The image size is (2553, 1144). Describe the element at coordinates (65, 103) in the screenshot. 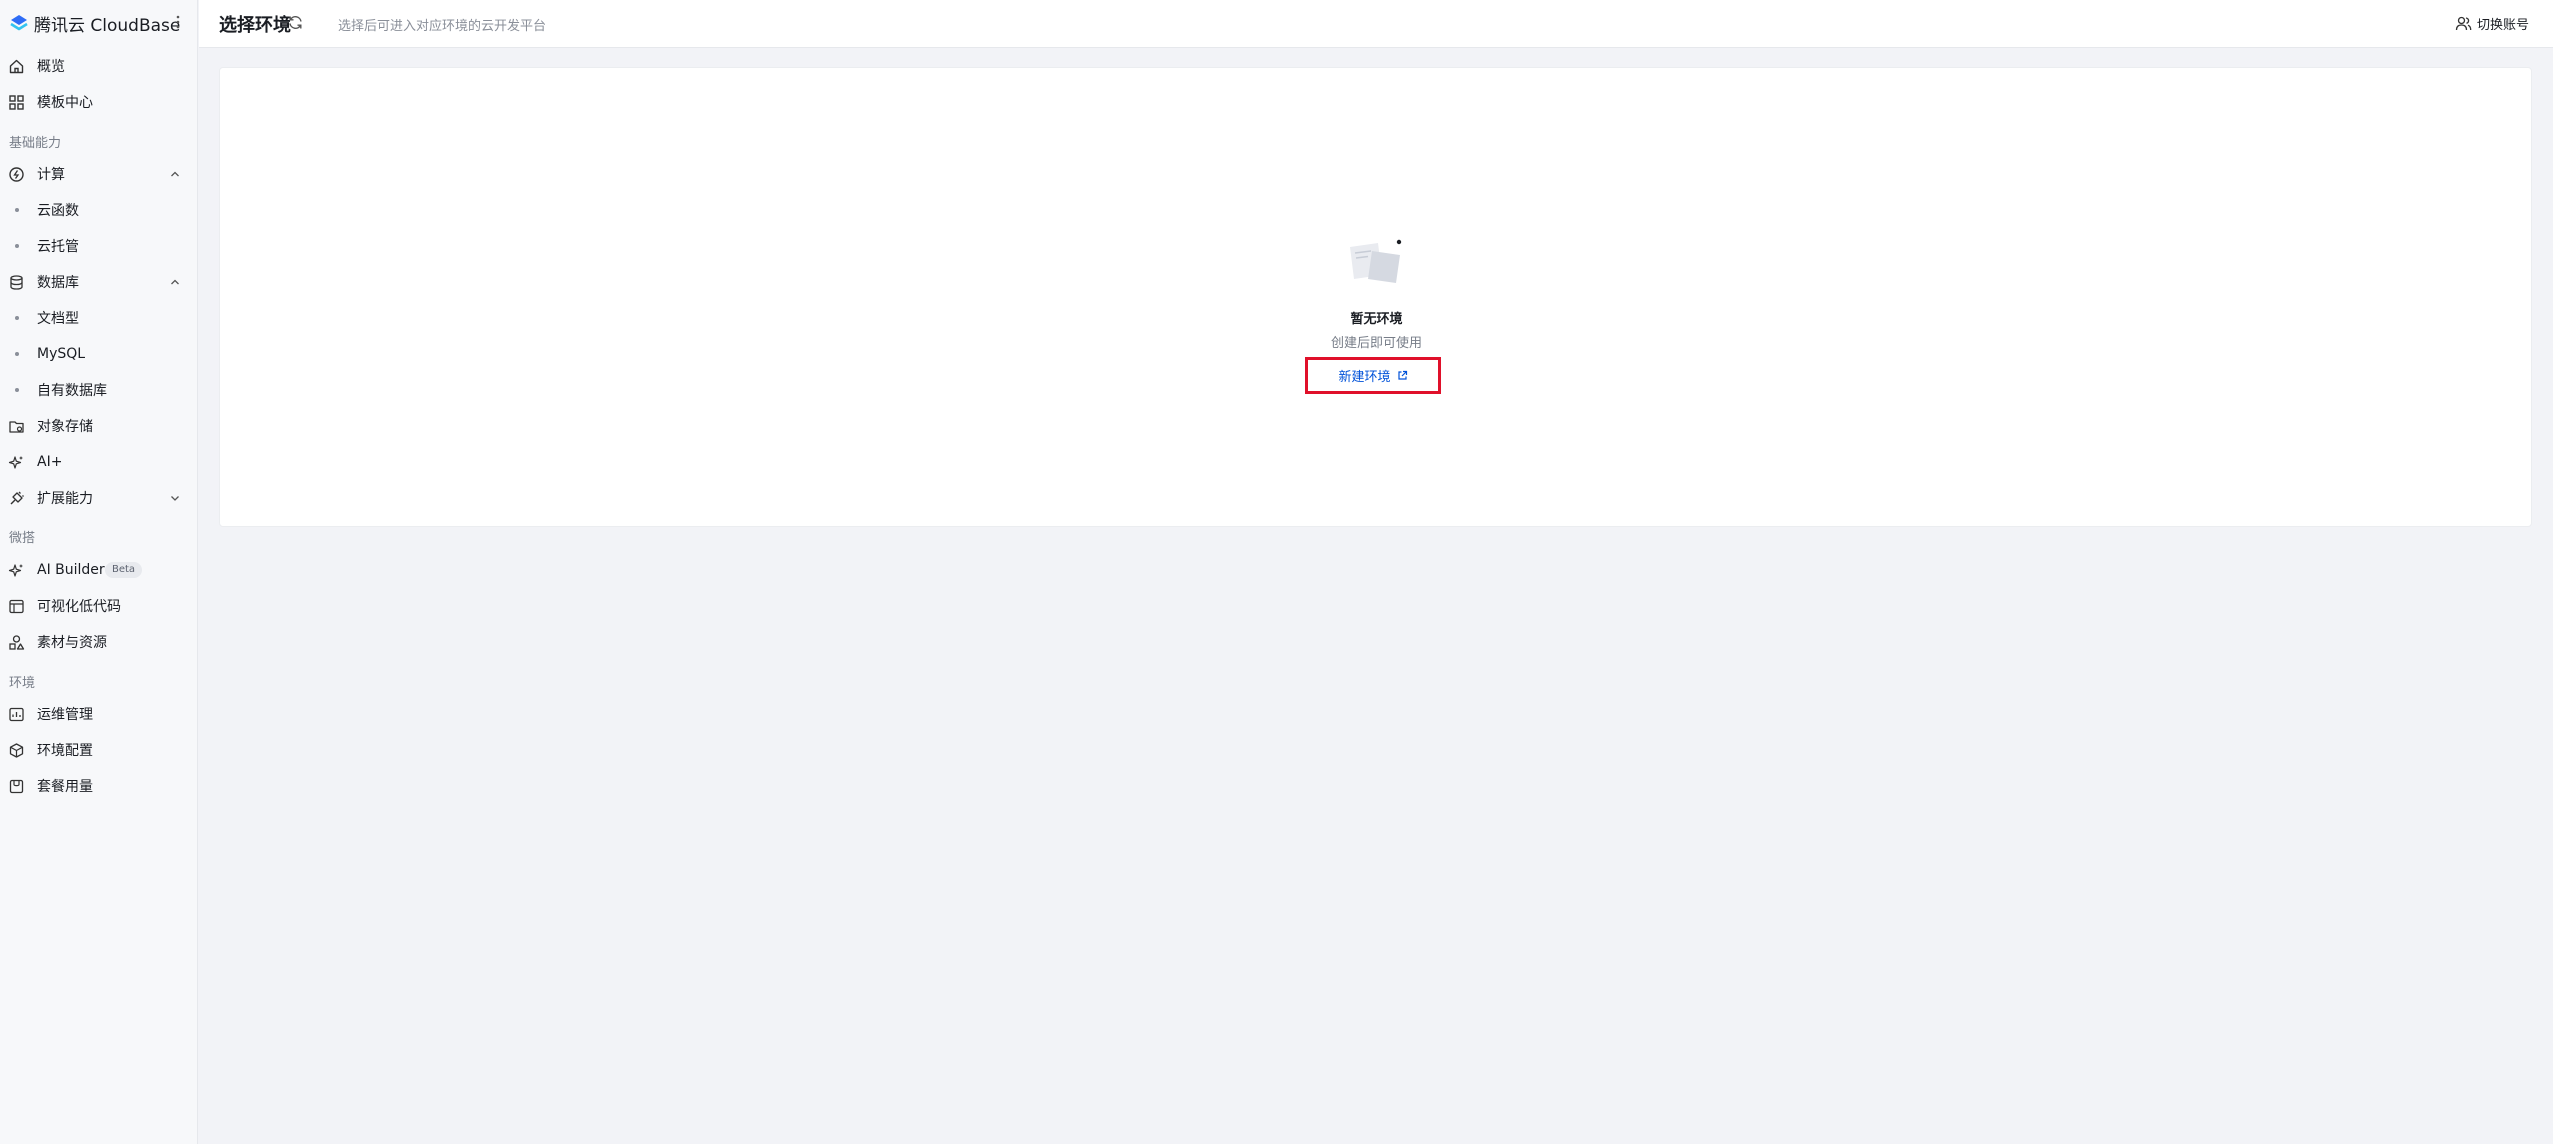

I see `sidebar-item-label: 模板中心` at that location.